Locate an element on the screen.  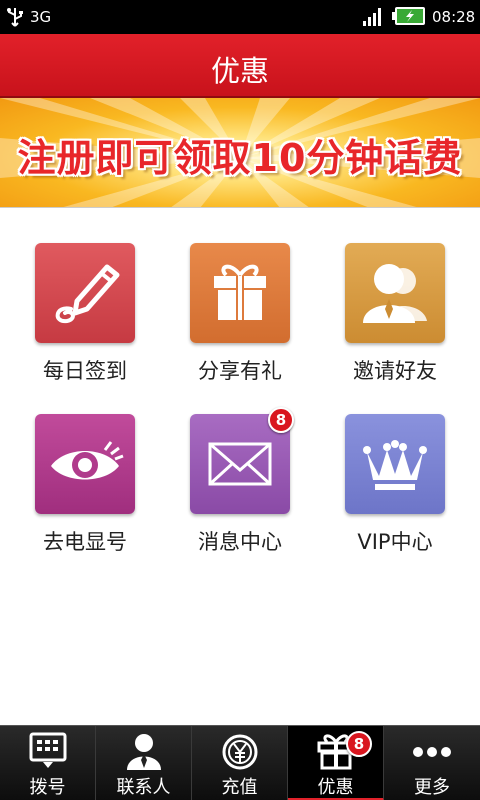
users-icon is located at coordinates (395, 293).